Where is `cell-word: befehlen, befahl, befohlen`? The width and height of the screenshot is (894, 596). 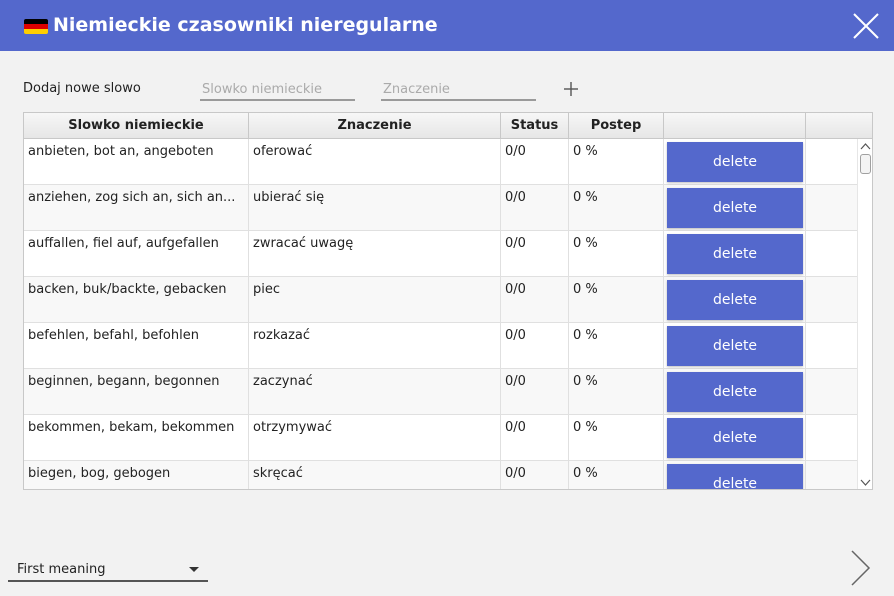 cell-word: befehlen, befahl, befohlen is located at coordinates (136, 346).